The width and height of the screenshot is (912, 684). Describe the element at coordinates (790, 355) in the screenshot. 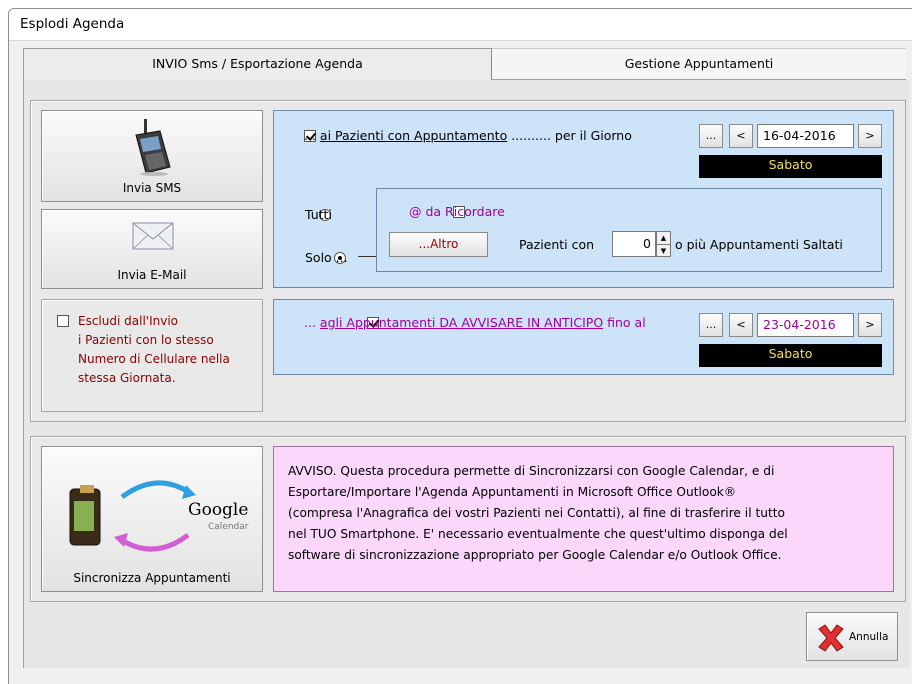

I see `advance-day-display: Sabato` at that location.